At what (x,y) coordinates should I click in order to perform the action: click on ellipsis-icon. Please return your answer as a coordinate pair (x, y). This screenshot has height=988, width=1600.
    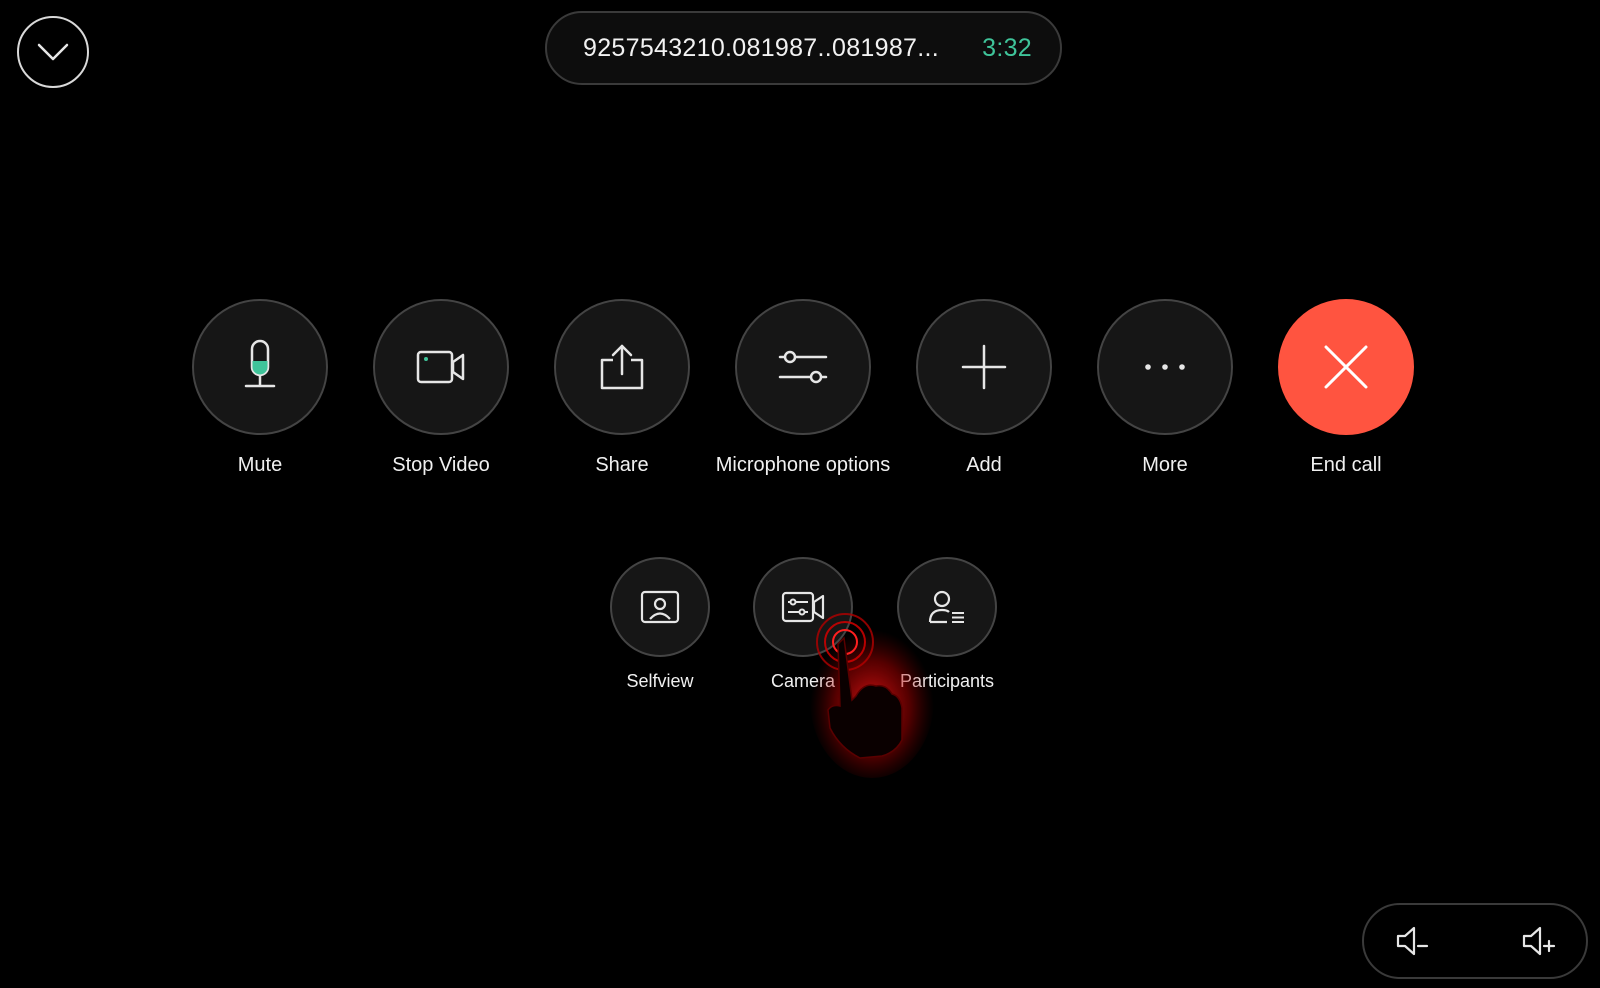
    Looking at the image, I should click on (1165, 367).